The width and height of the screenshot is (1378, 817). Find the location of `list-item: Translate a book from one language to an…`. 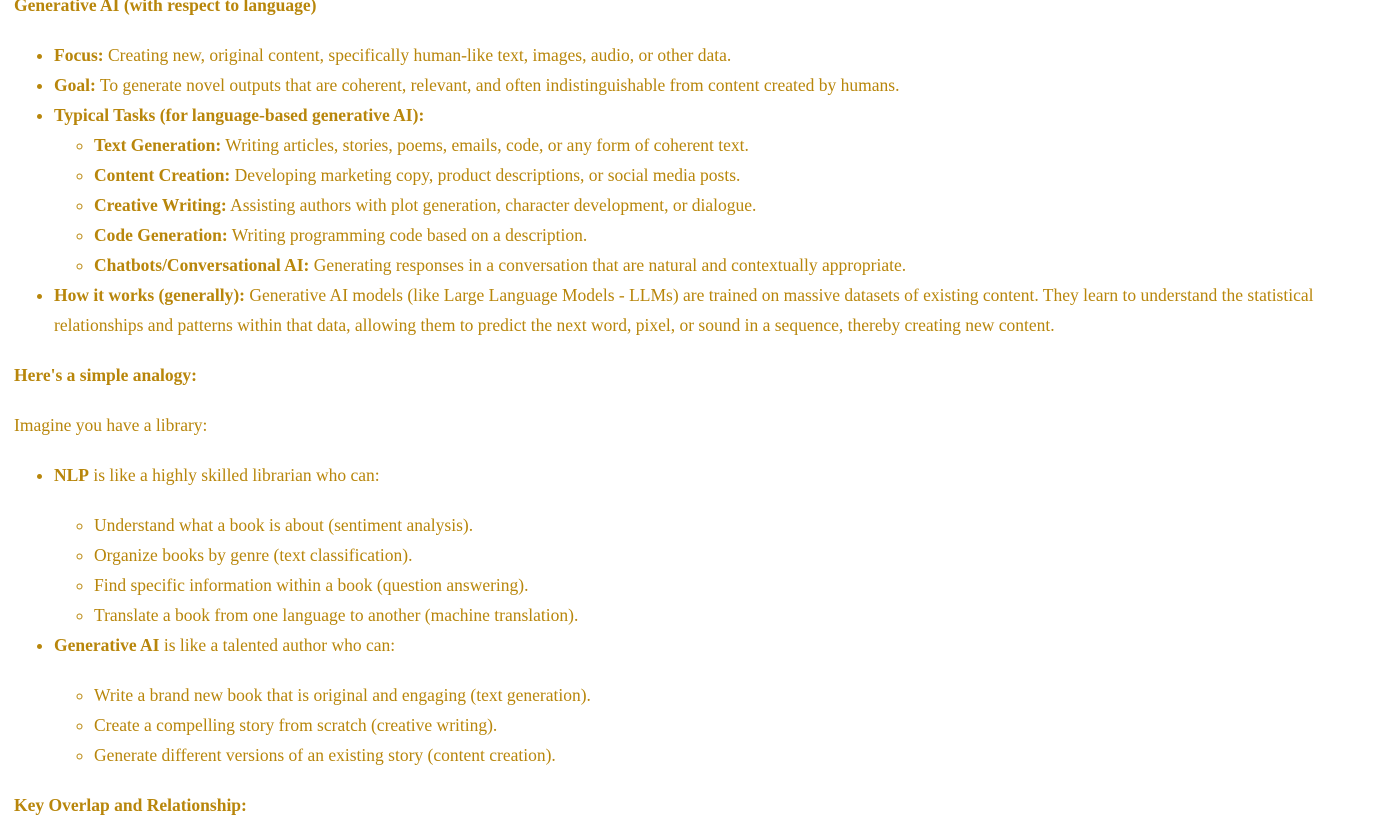

list-item: Translate a book from one language to an… is located at coordinates (726, 615).